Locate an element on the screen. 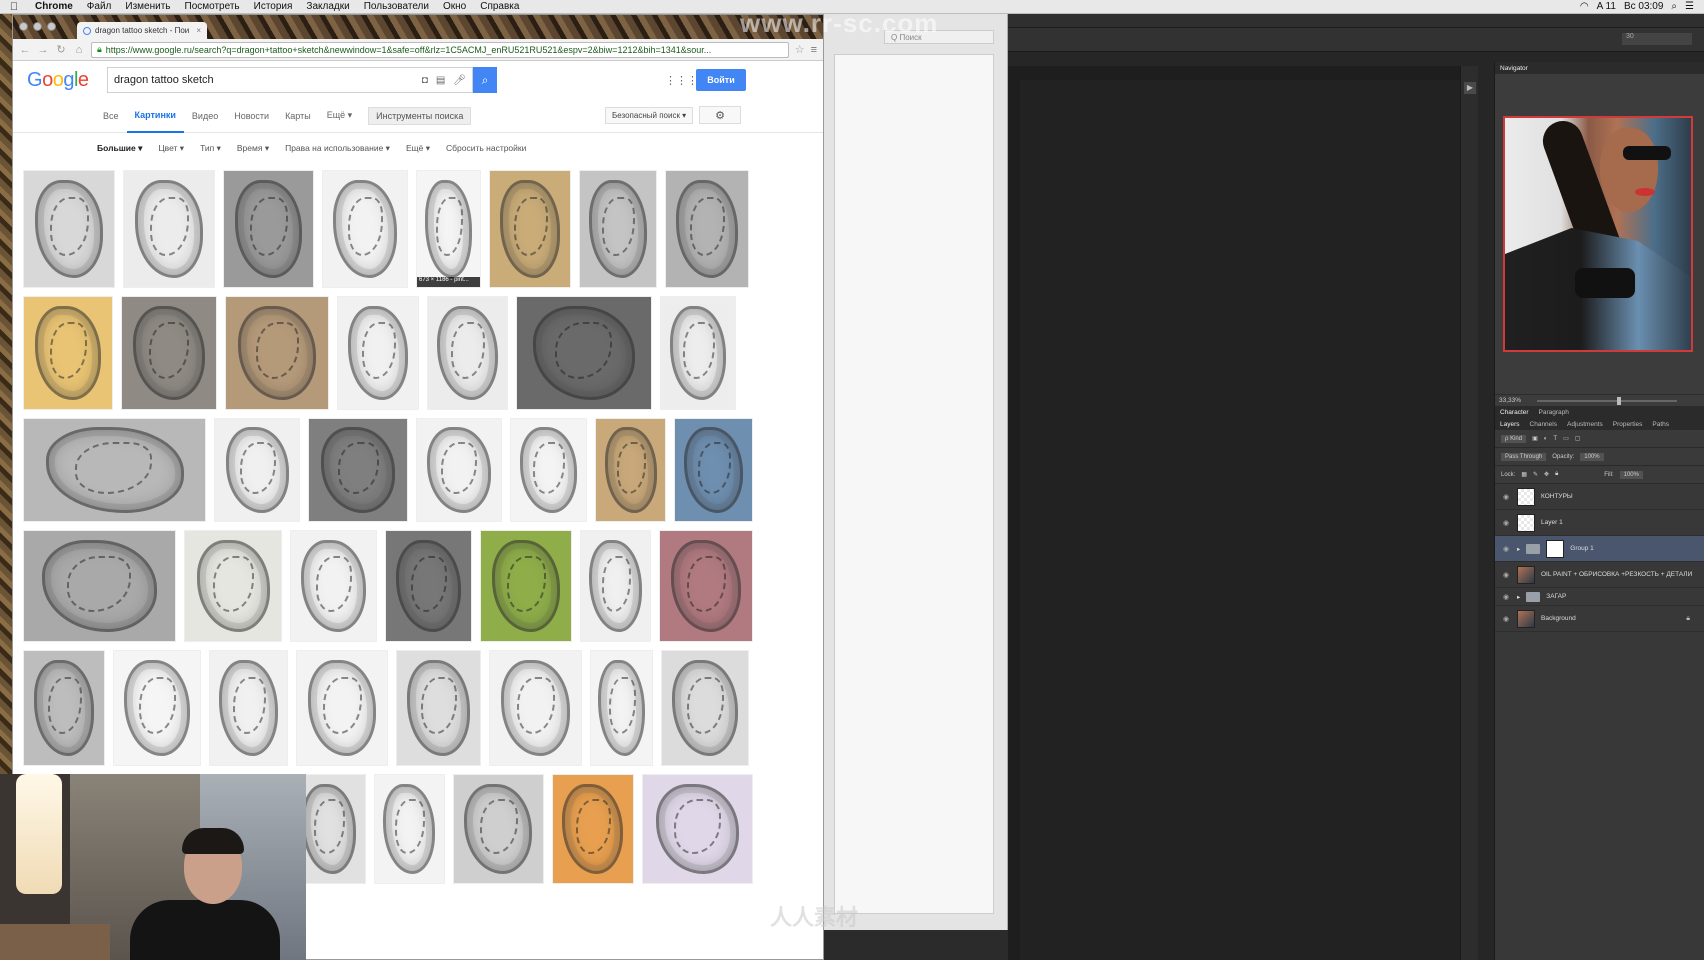 The width and height of the screenshot is (1704, 960). menu-item: Файл is located at coordinates (99, 6).